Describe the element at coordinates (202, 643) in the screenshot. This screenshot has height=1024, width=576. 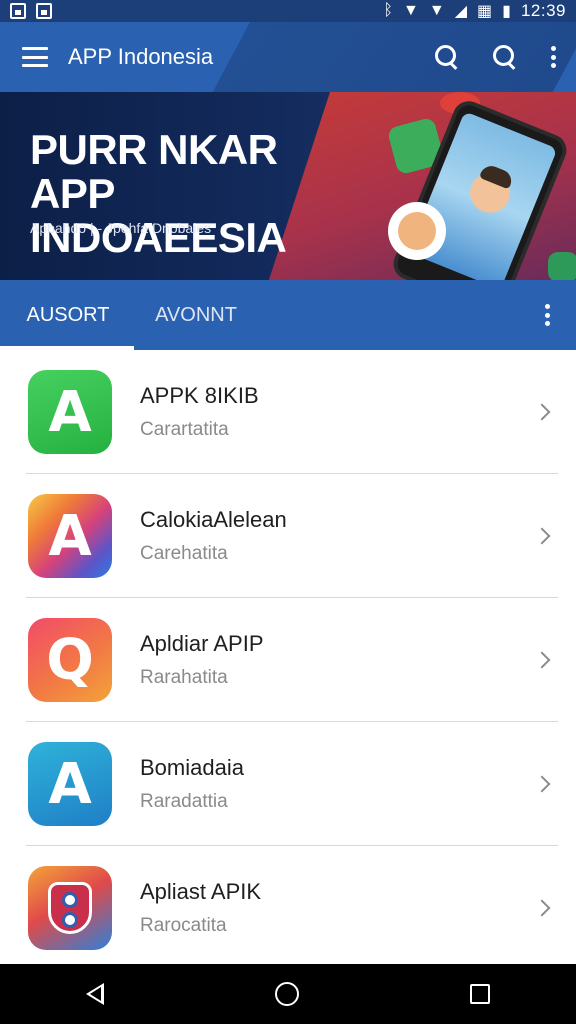
I see `app-title: Apldiar APIP` at that location.